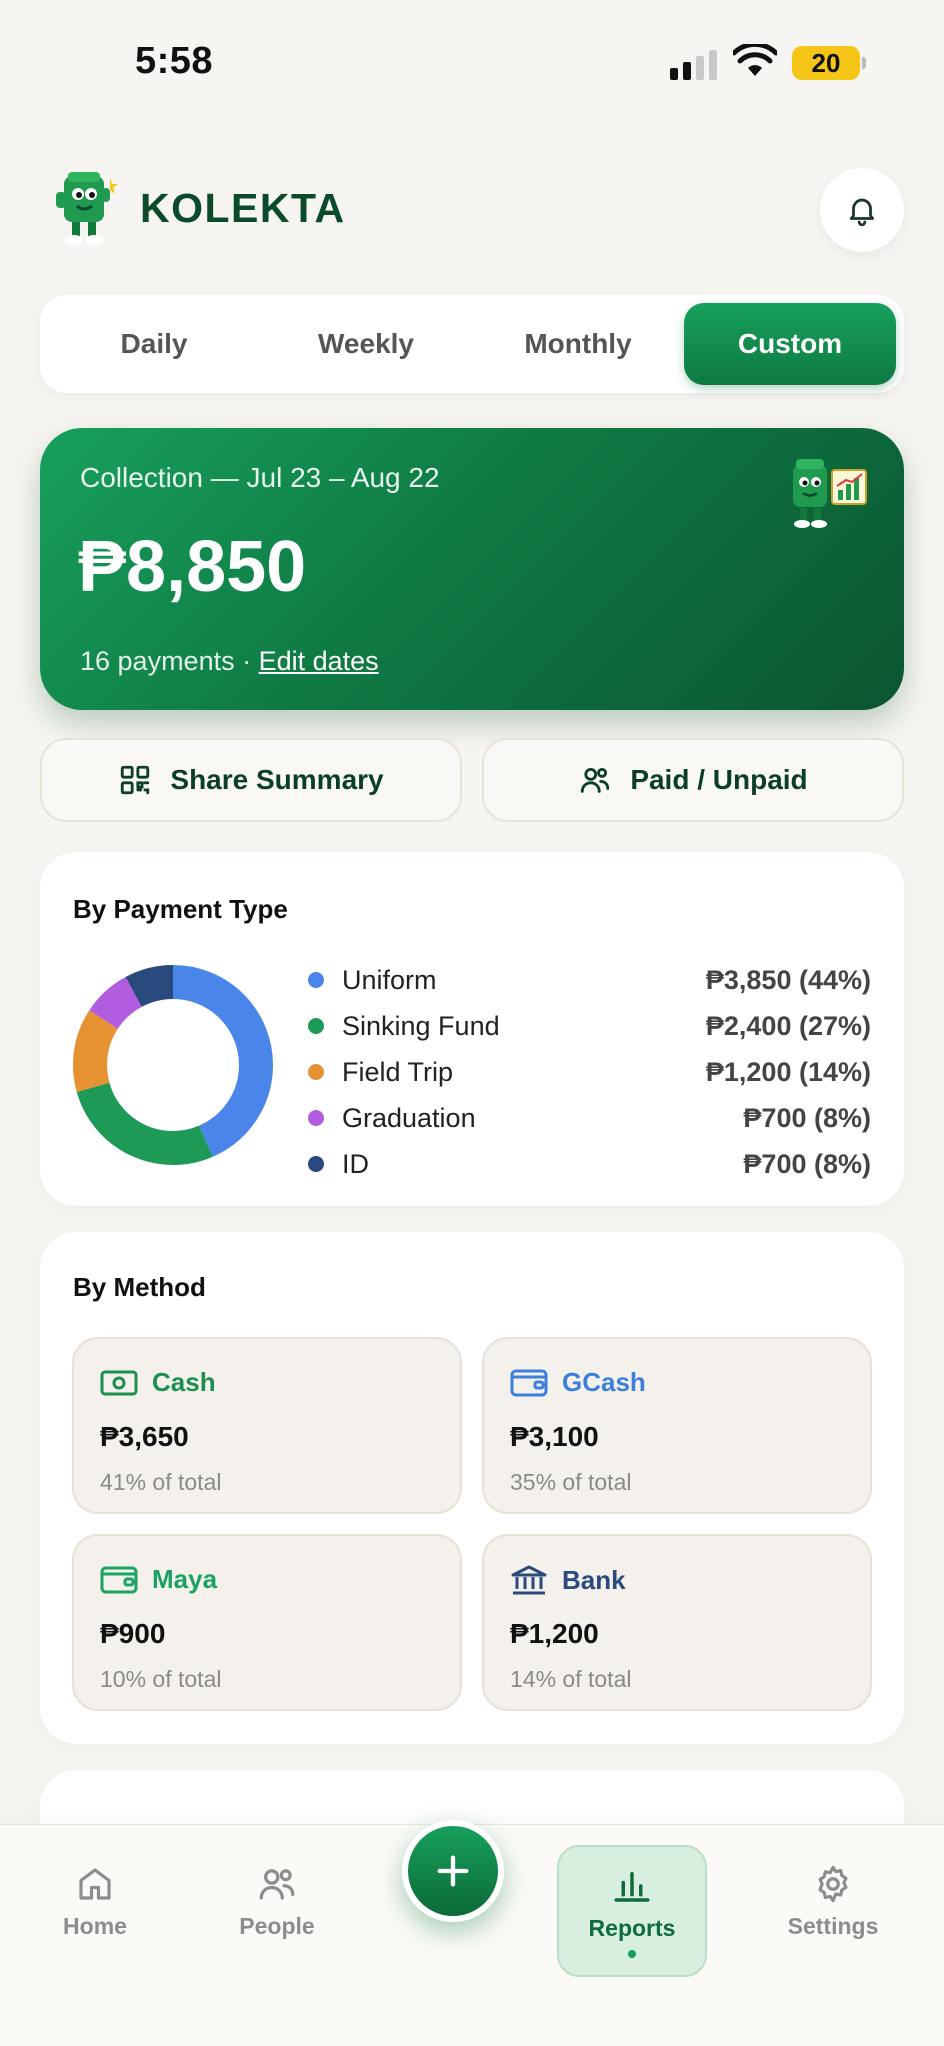 This screenshot has height=2046, width=944. Describe the element at coordinates (554, 1436) in the screenshot. I see `method-amount: ₱3,100` at that location.